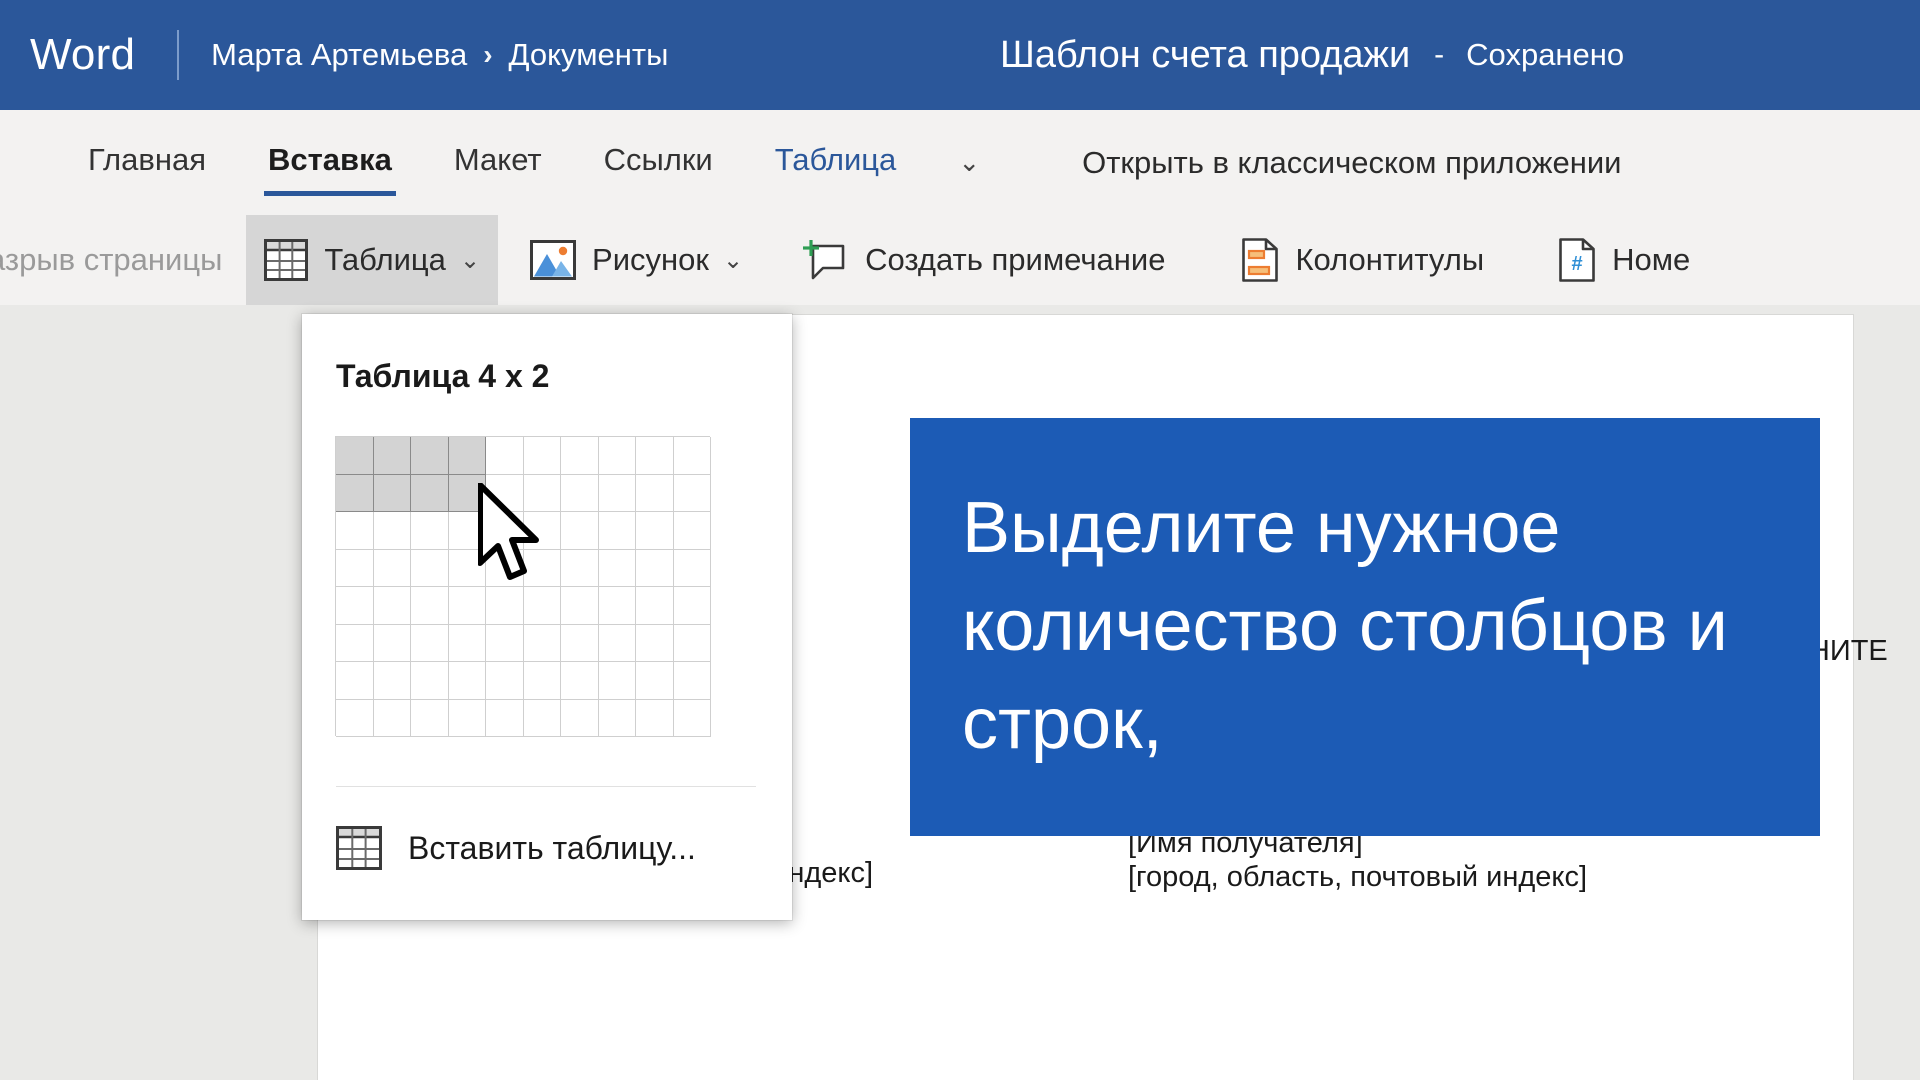 This screenshot has width=1920, height=1080. I want to click on table-size-cell-10x8, so click(692, 718).